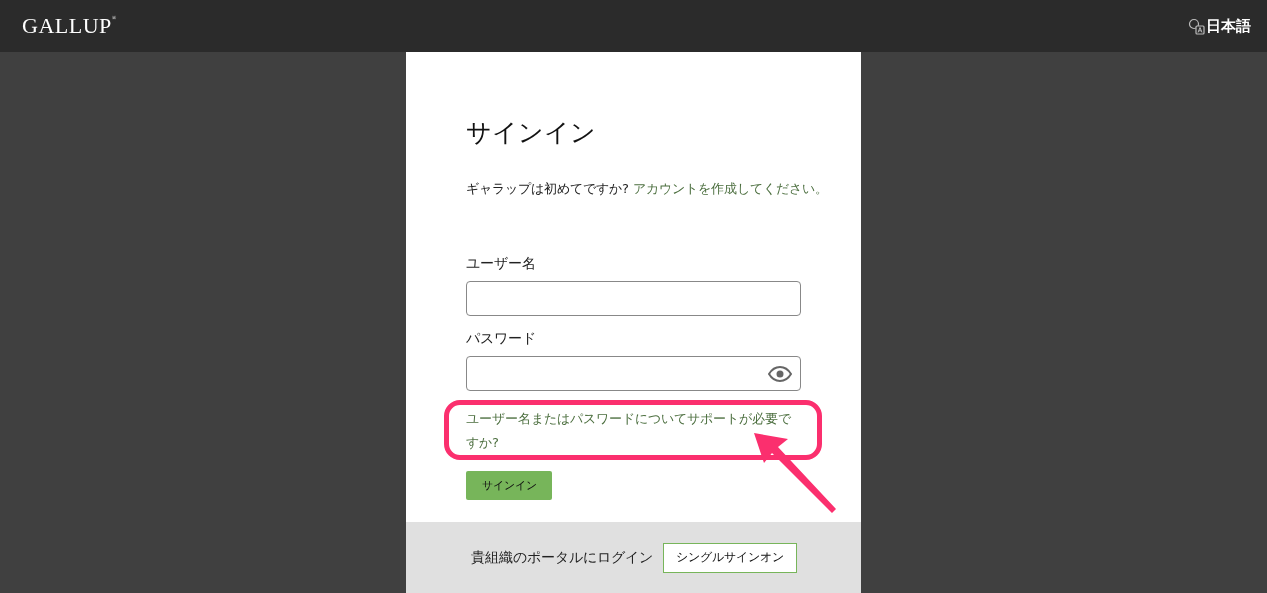 This screenshot has height=593, width=1267. I want to click on translate-icon, so click(1196, 26).